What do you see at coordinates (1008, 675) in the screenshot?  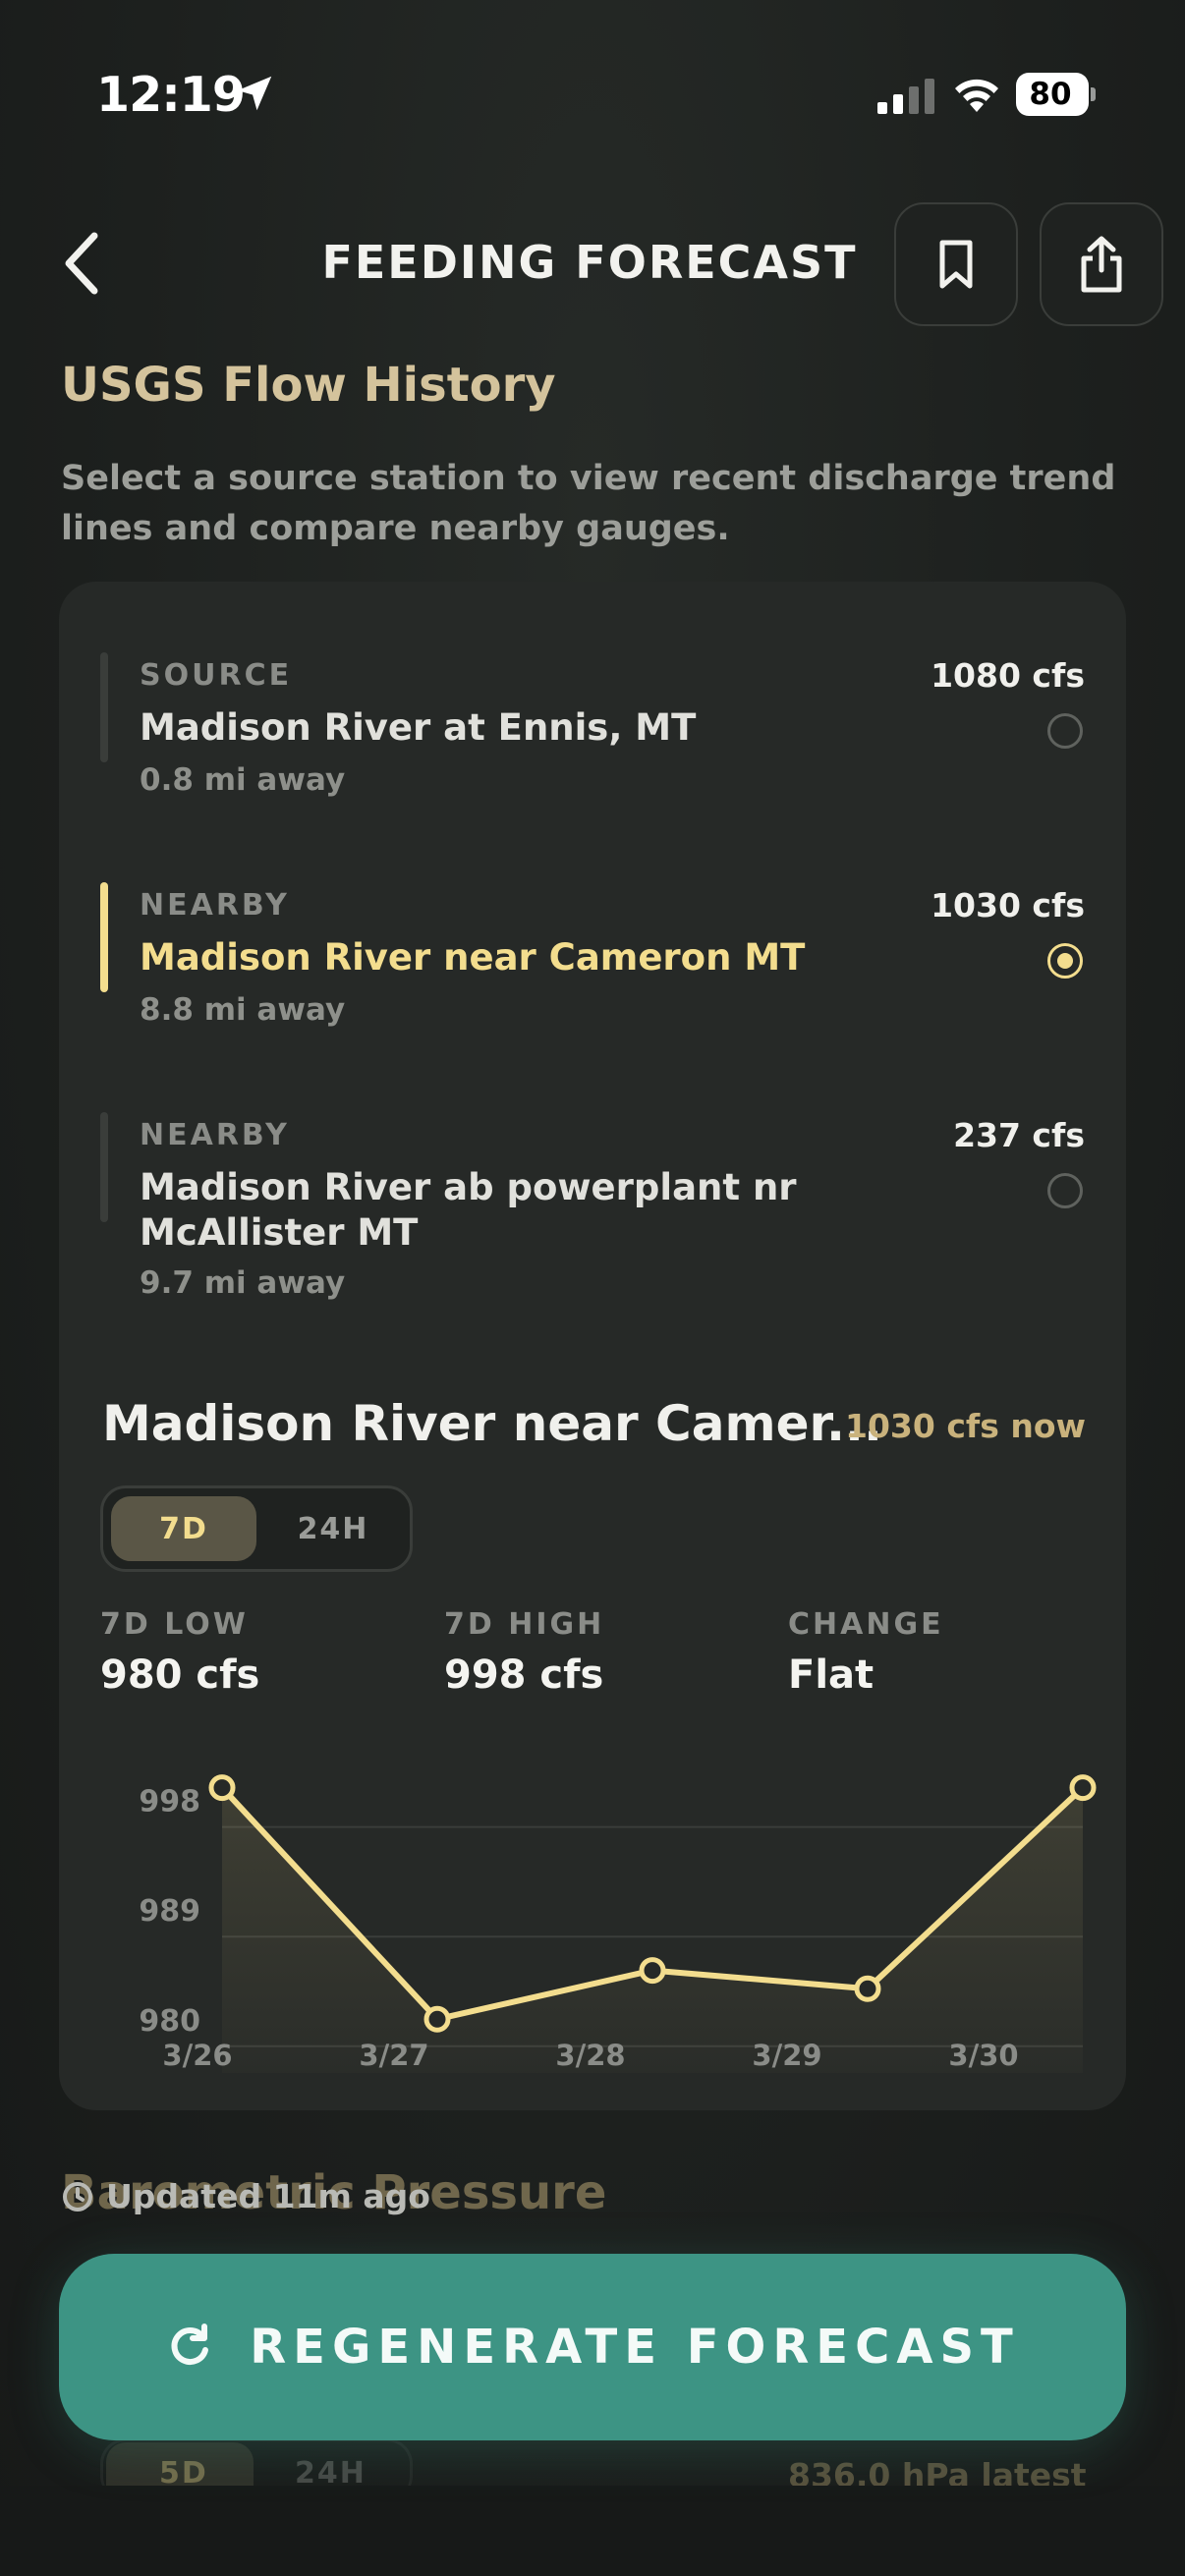 I see `station-flow: 1080 cfs` at bounding box center [1008, 675].